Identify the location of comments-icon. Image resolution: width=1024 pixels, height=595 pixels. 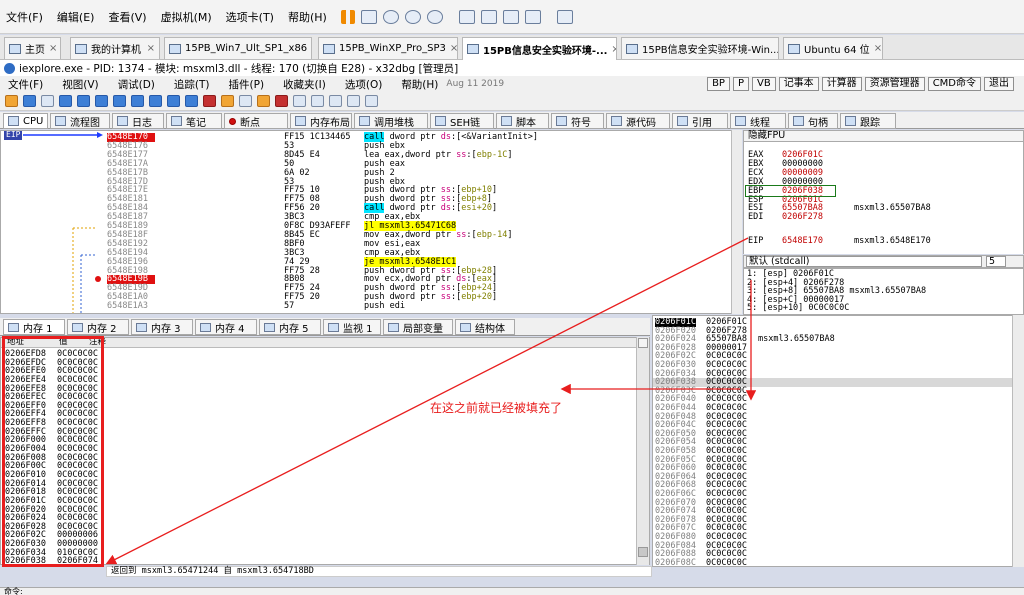
(245, 101).